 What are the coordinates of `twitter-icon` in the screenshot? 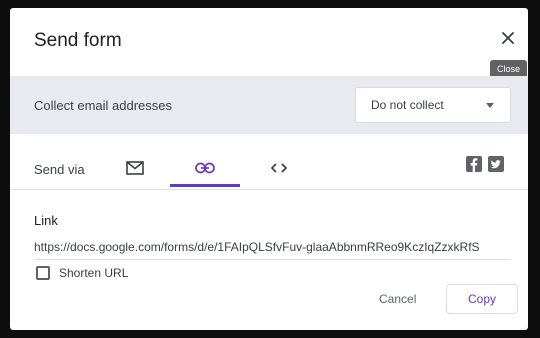 It's located at (495, 164).